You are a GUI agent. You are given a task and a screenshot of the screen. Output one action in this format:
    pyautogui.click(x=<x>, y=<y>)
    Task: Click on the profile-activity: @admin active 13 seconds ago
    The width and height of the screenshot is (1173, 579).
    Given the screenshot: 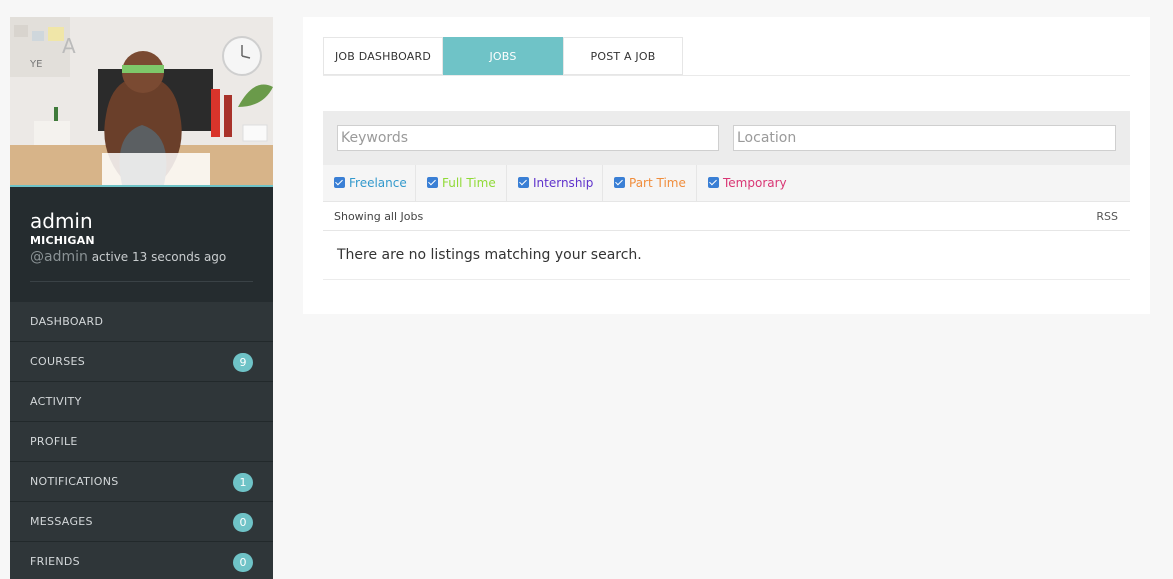 What is the action you would take?
    pyautogui.click(x=141, y=257)
    